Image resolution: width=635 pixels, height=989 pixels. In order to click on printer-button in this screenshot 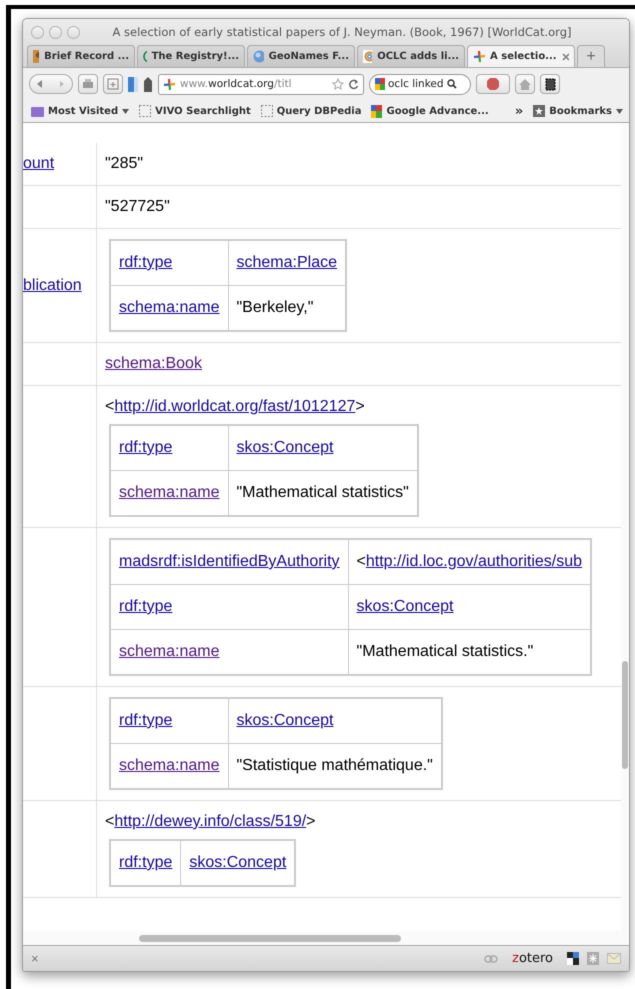, I will do `click(88, 84)`.